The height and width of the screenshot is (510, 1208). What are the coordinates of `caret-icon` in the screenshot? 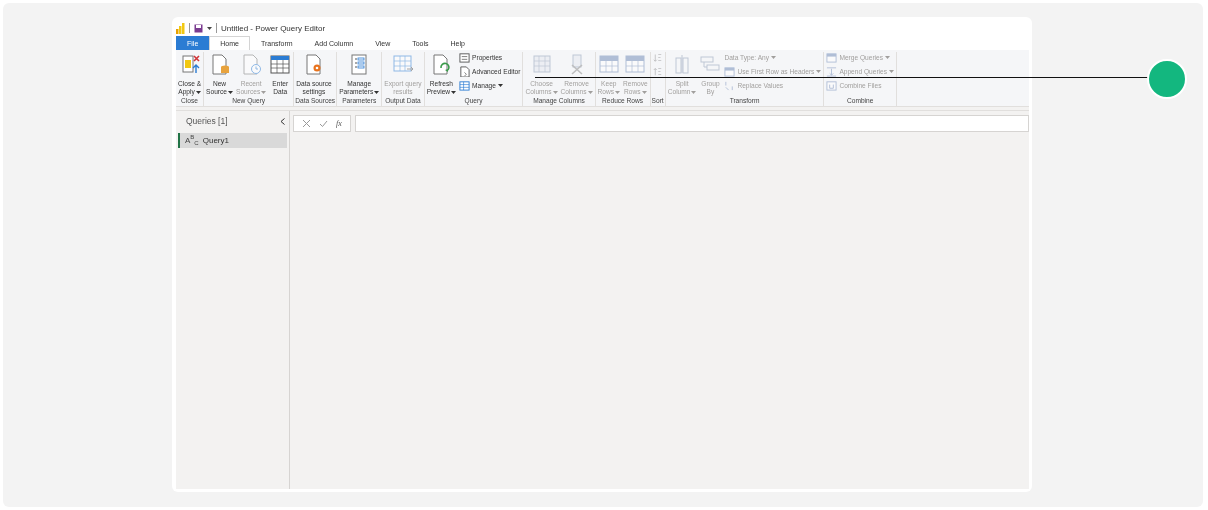 It's located at (209, 28).